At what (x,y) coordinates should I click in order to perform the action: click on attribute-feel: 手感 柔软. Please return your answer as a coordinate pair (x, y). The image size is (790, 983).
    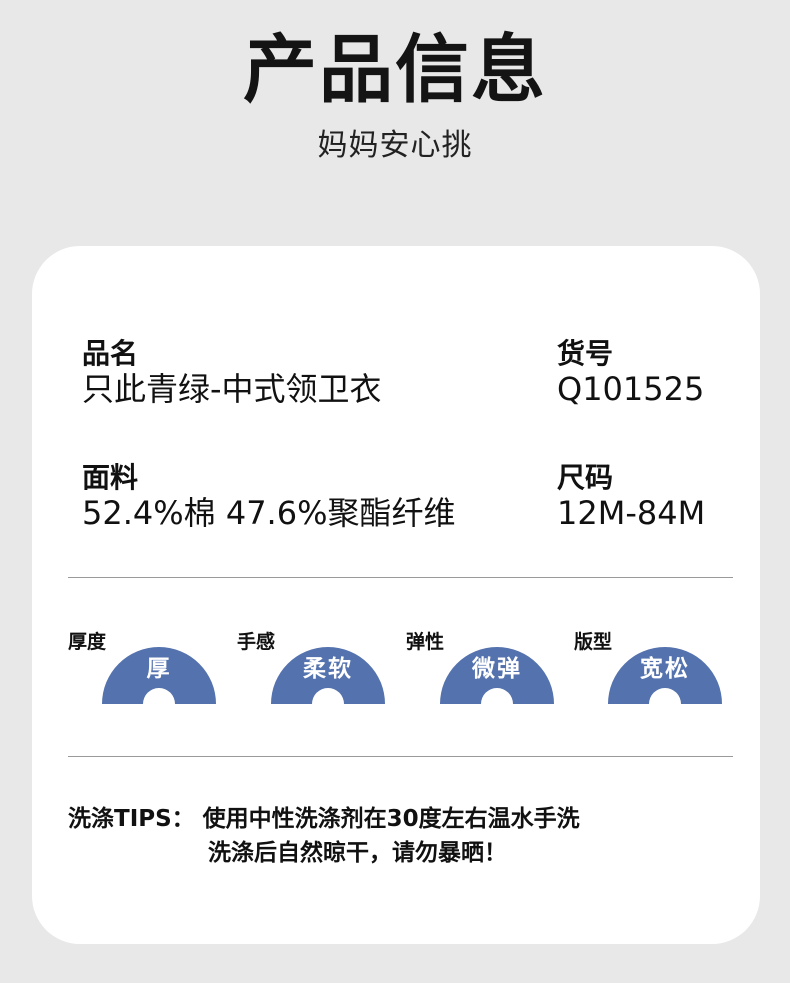
    Looking at the image, I should click on (319, 676).